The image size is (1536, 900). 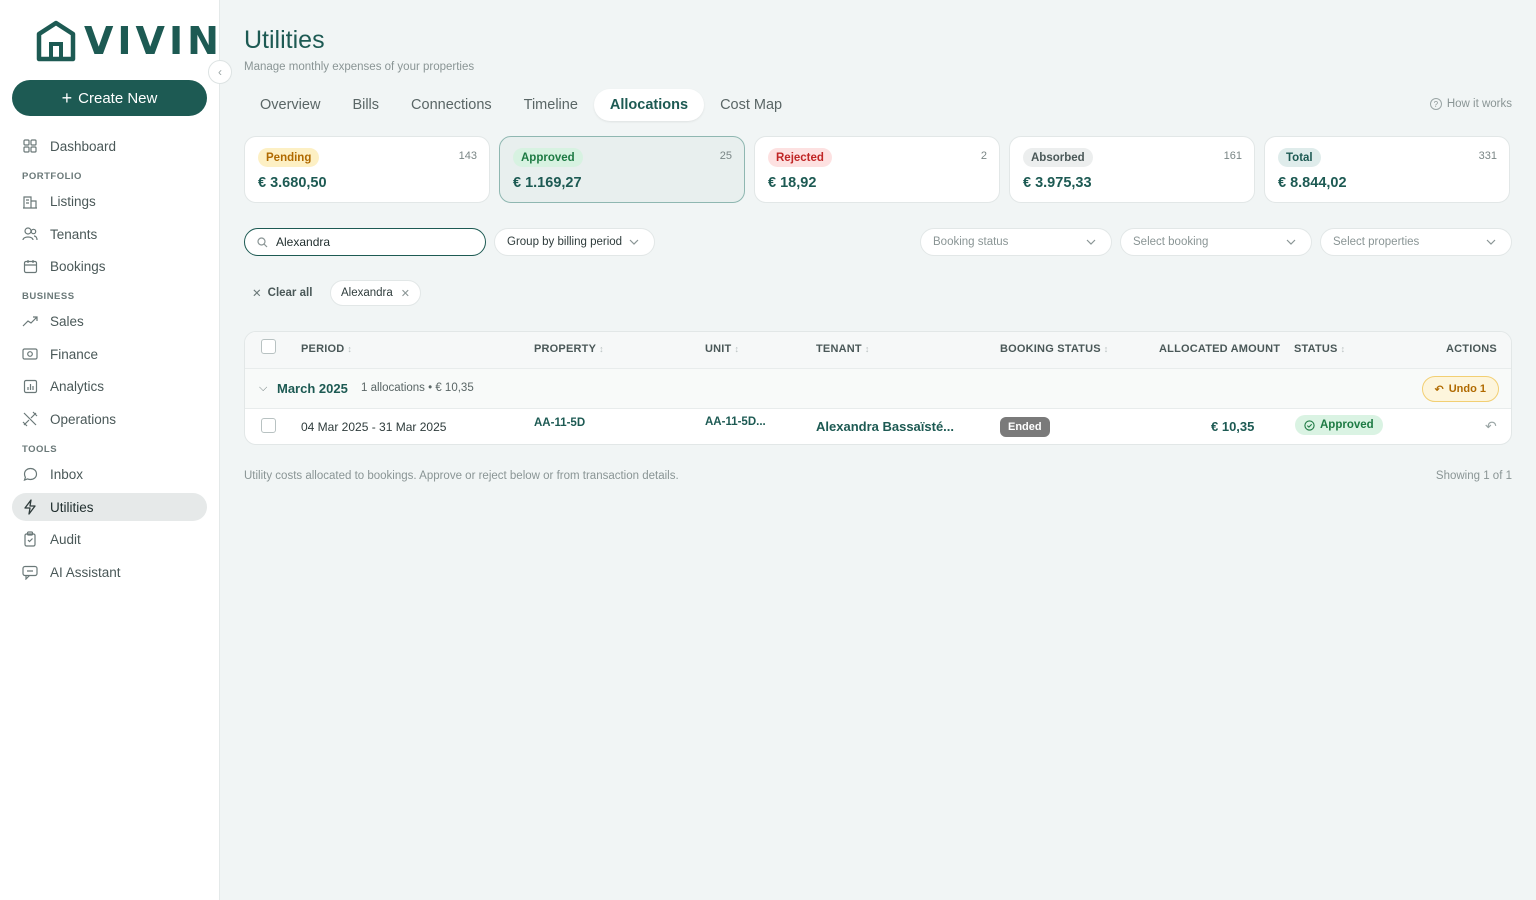 I want to click on sidebar-item-utilities: Utilities, so click(x=109, y=507).